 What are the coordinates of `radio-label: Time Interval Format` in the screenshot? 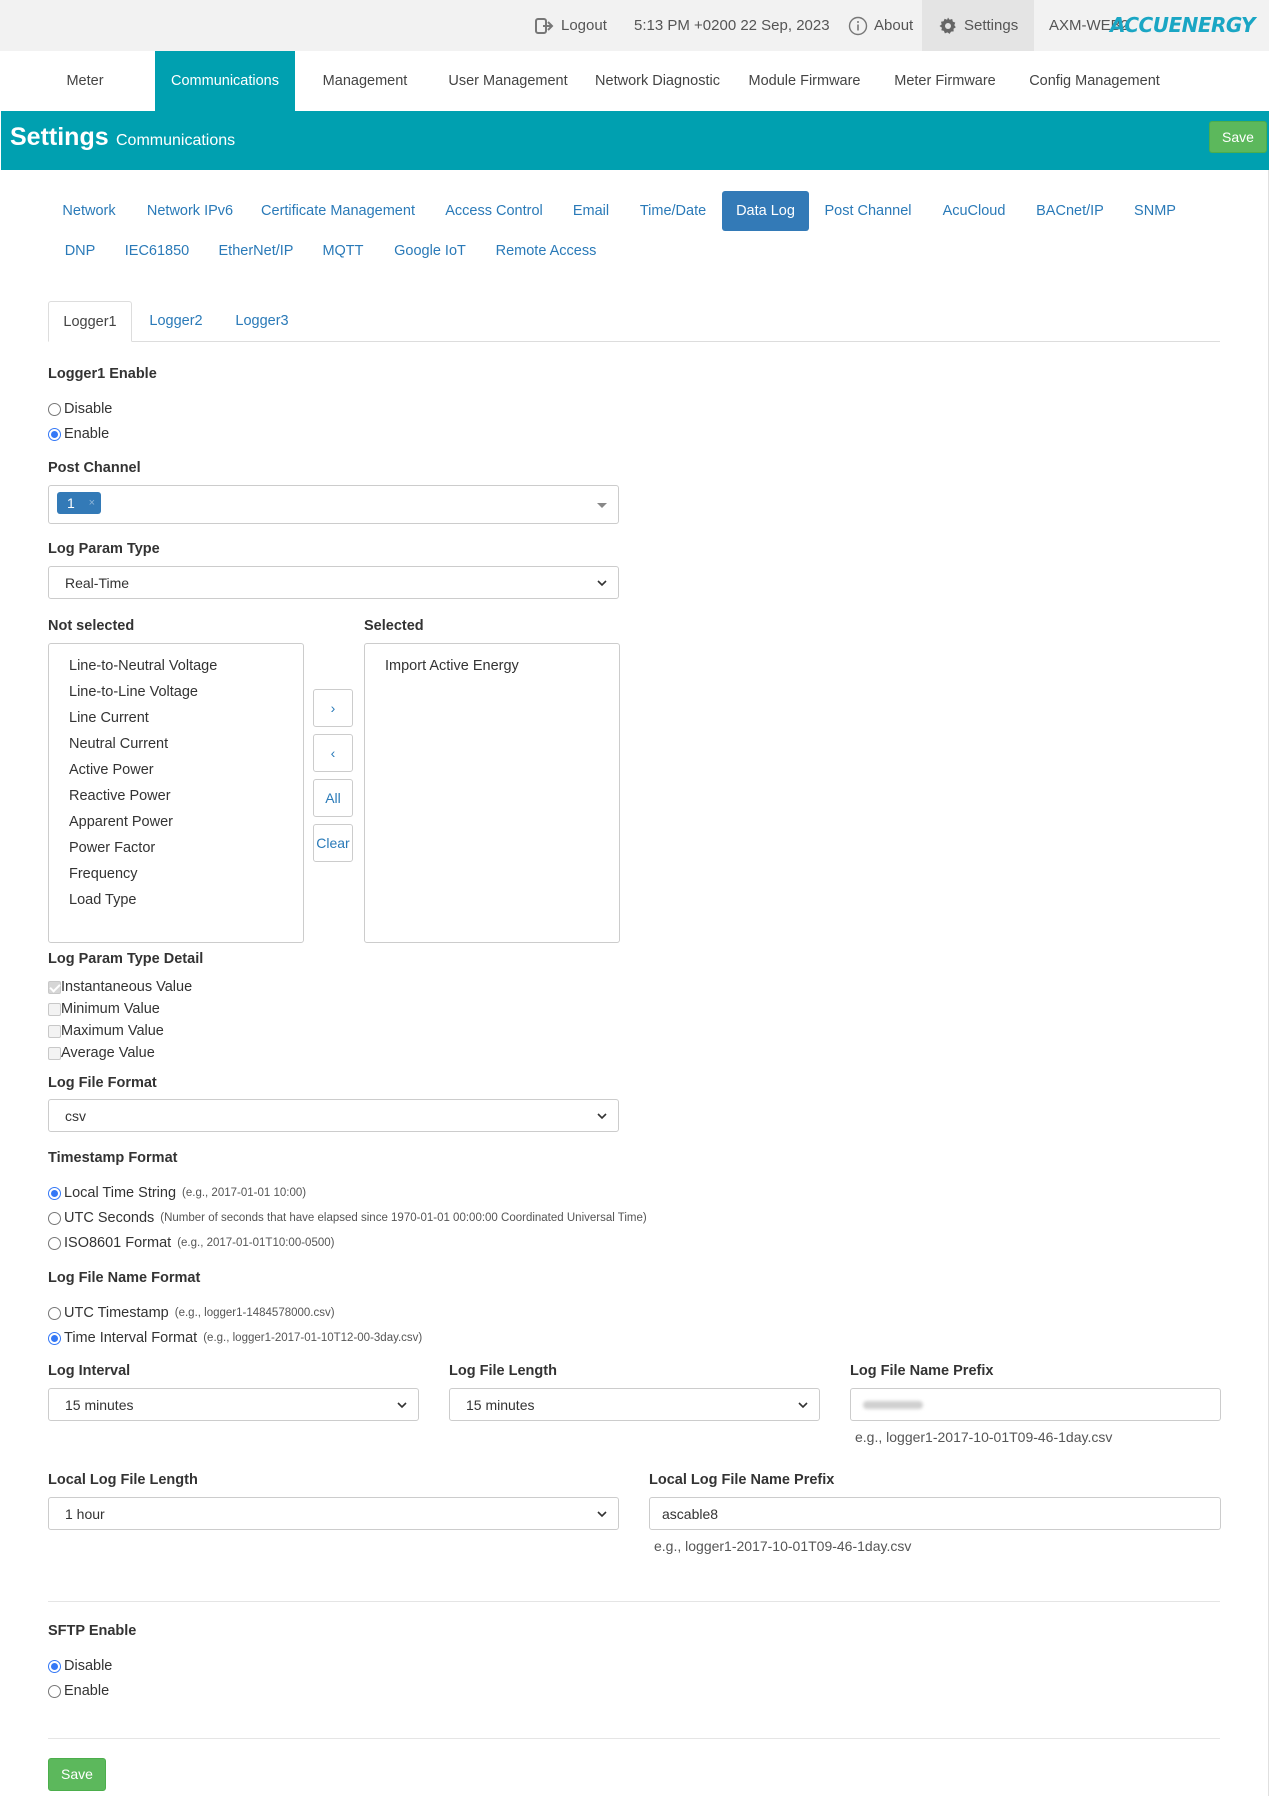 It's located at (131, 1338).